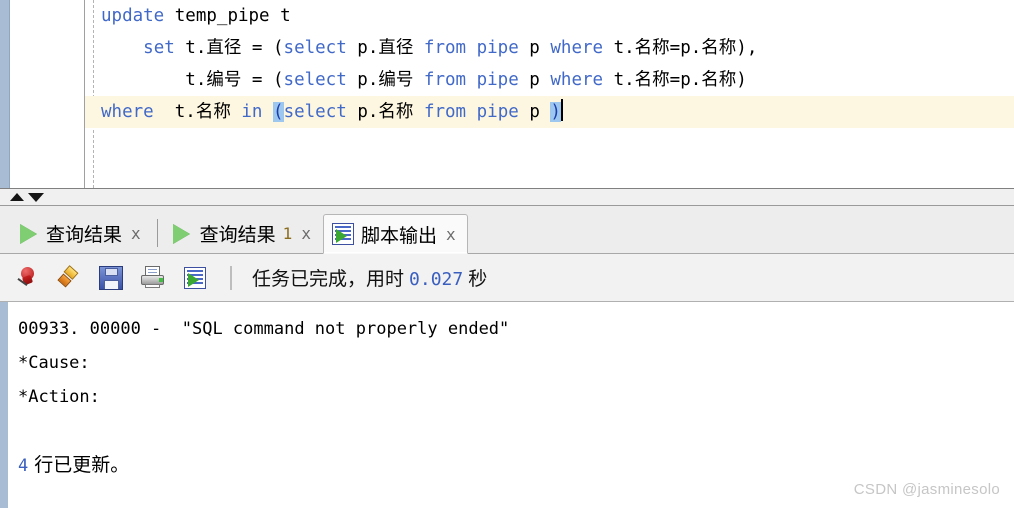 Image resolution: width=1014 pixels, height=508 pixels. Describe the element at coordinates (17, 197) in the screenshot. I see `splitter-up-arrow-icon` at that location.